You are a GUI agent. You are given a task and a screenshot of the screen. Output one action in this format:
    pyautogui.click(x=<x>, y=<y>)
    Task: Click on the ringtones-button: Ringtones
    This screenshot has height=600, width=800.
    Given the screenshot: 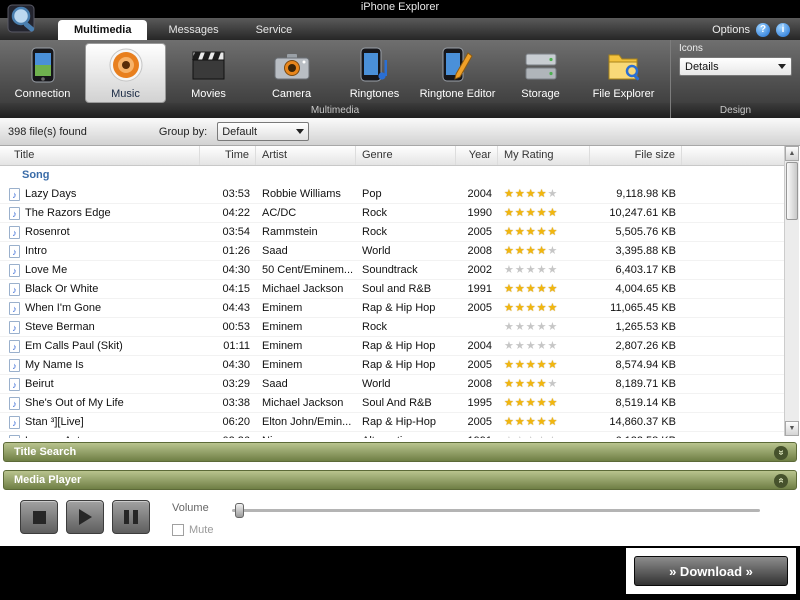 What is the action you would take?
    pyautogui.click(x=374, y=73)
    